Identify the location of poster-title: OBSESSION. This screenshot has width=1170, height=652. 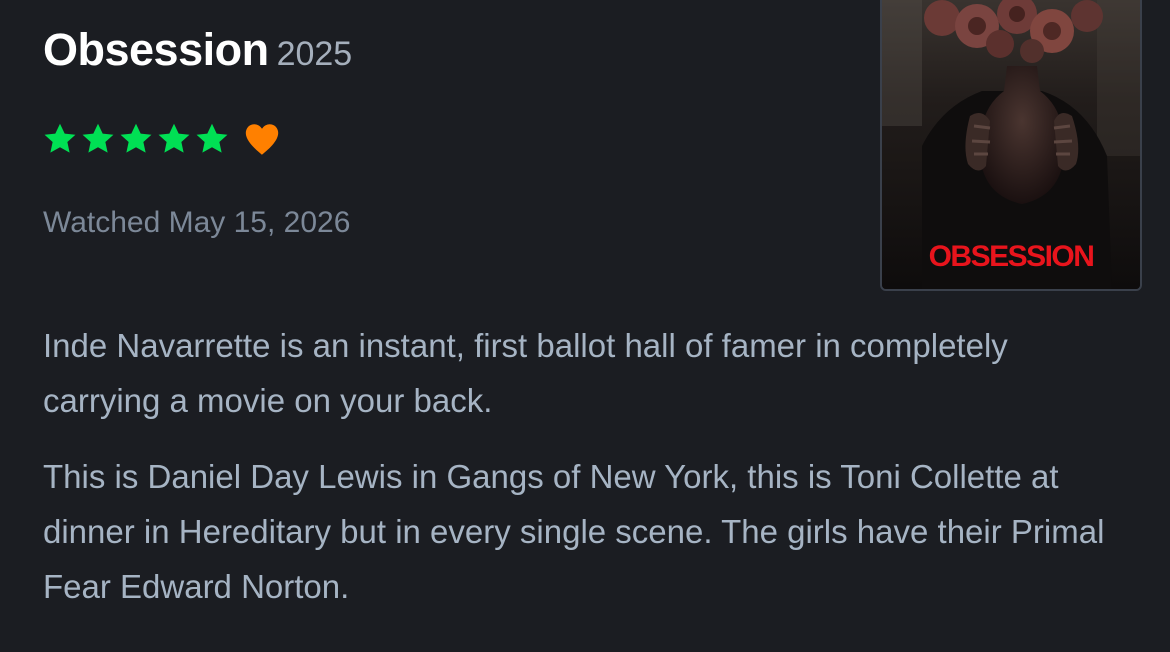
(1011, 256).